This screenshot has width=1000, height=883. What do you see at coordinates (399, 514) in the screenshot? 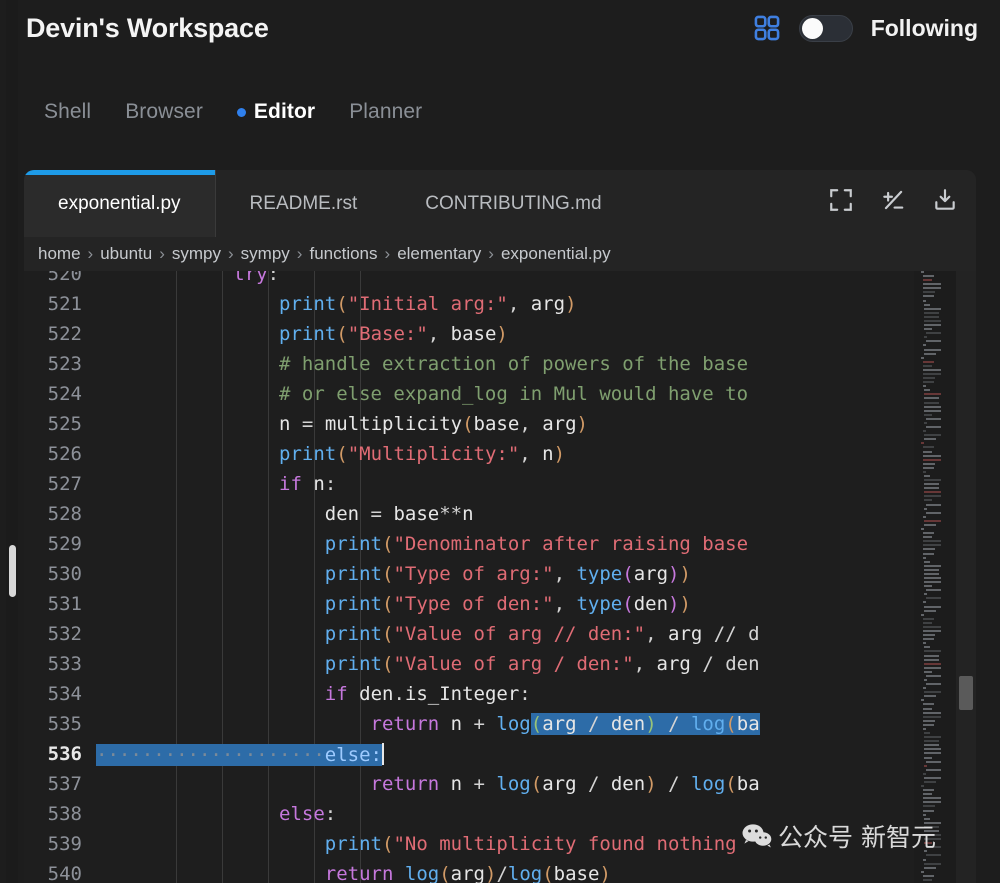
I see `line-content: den = base**n` at bounding box center [399, 514].